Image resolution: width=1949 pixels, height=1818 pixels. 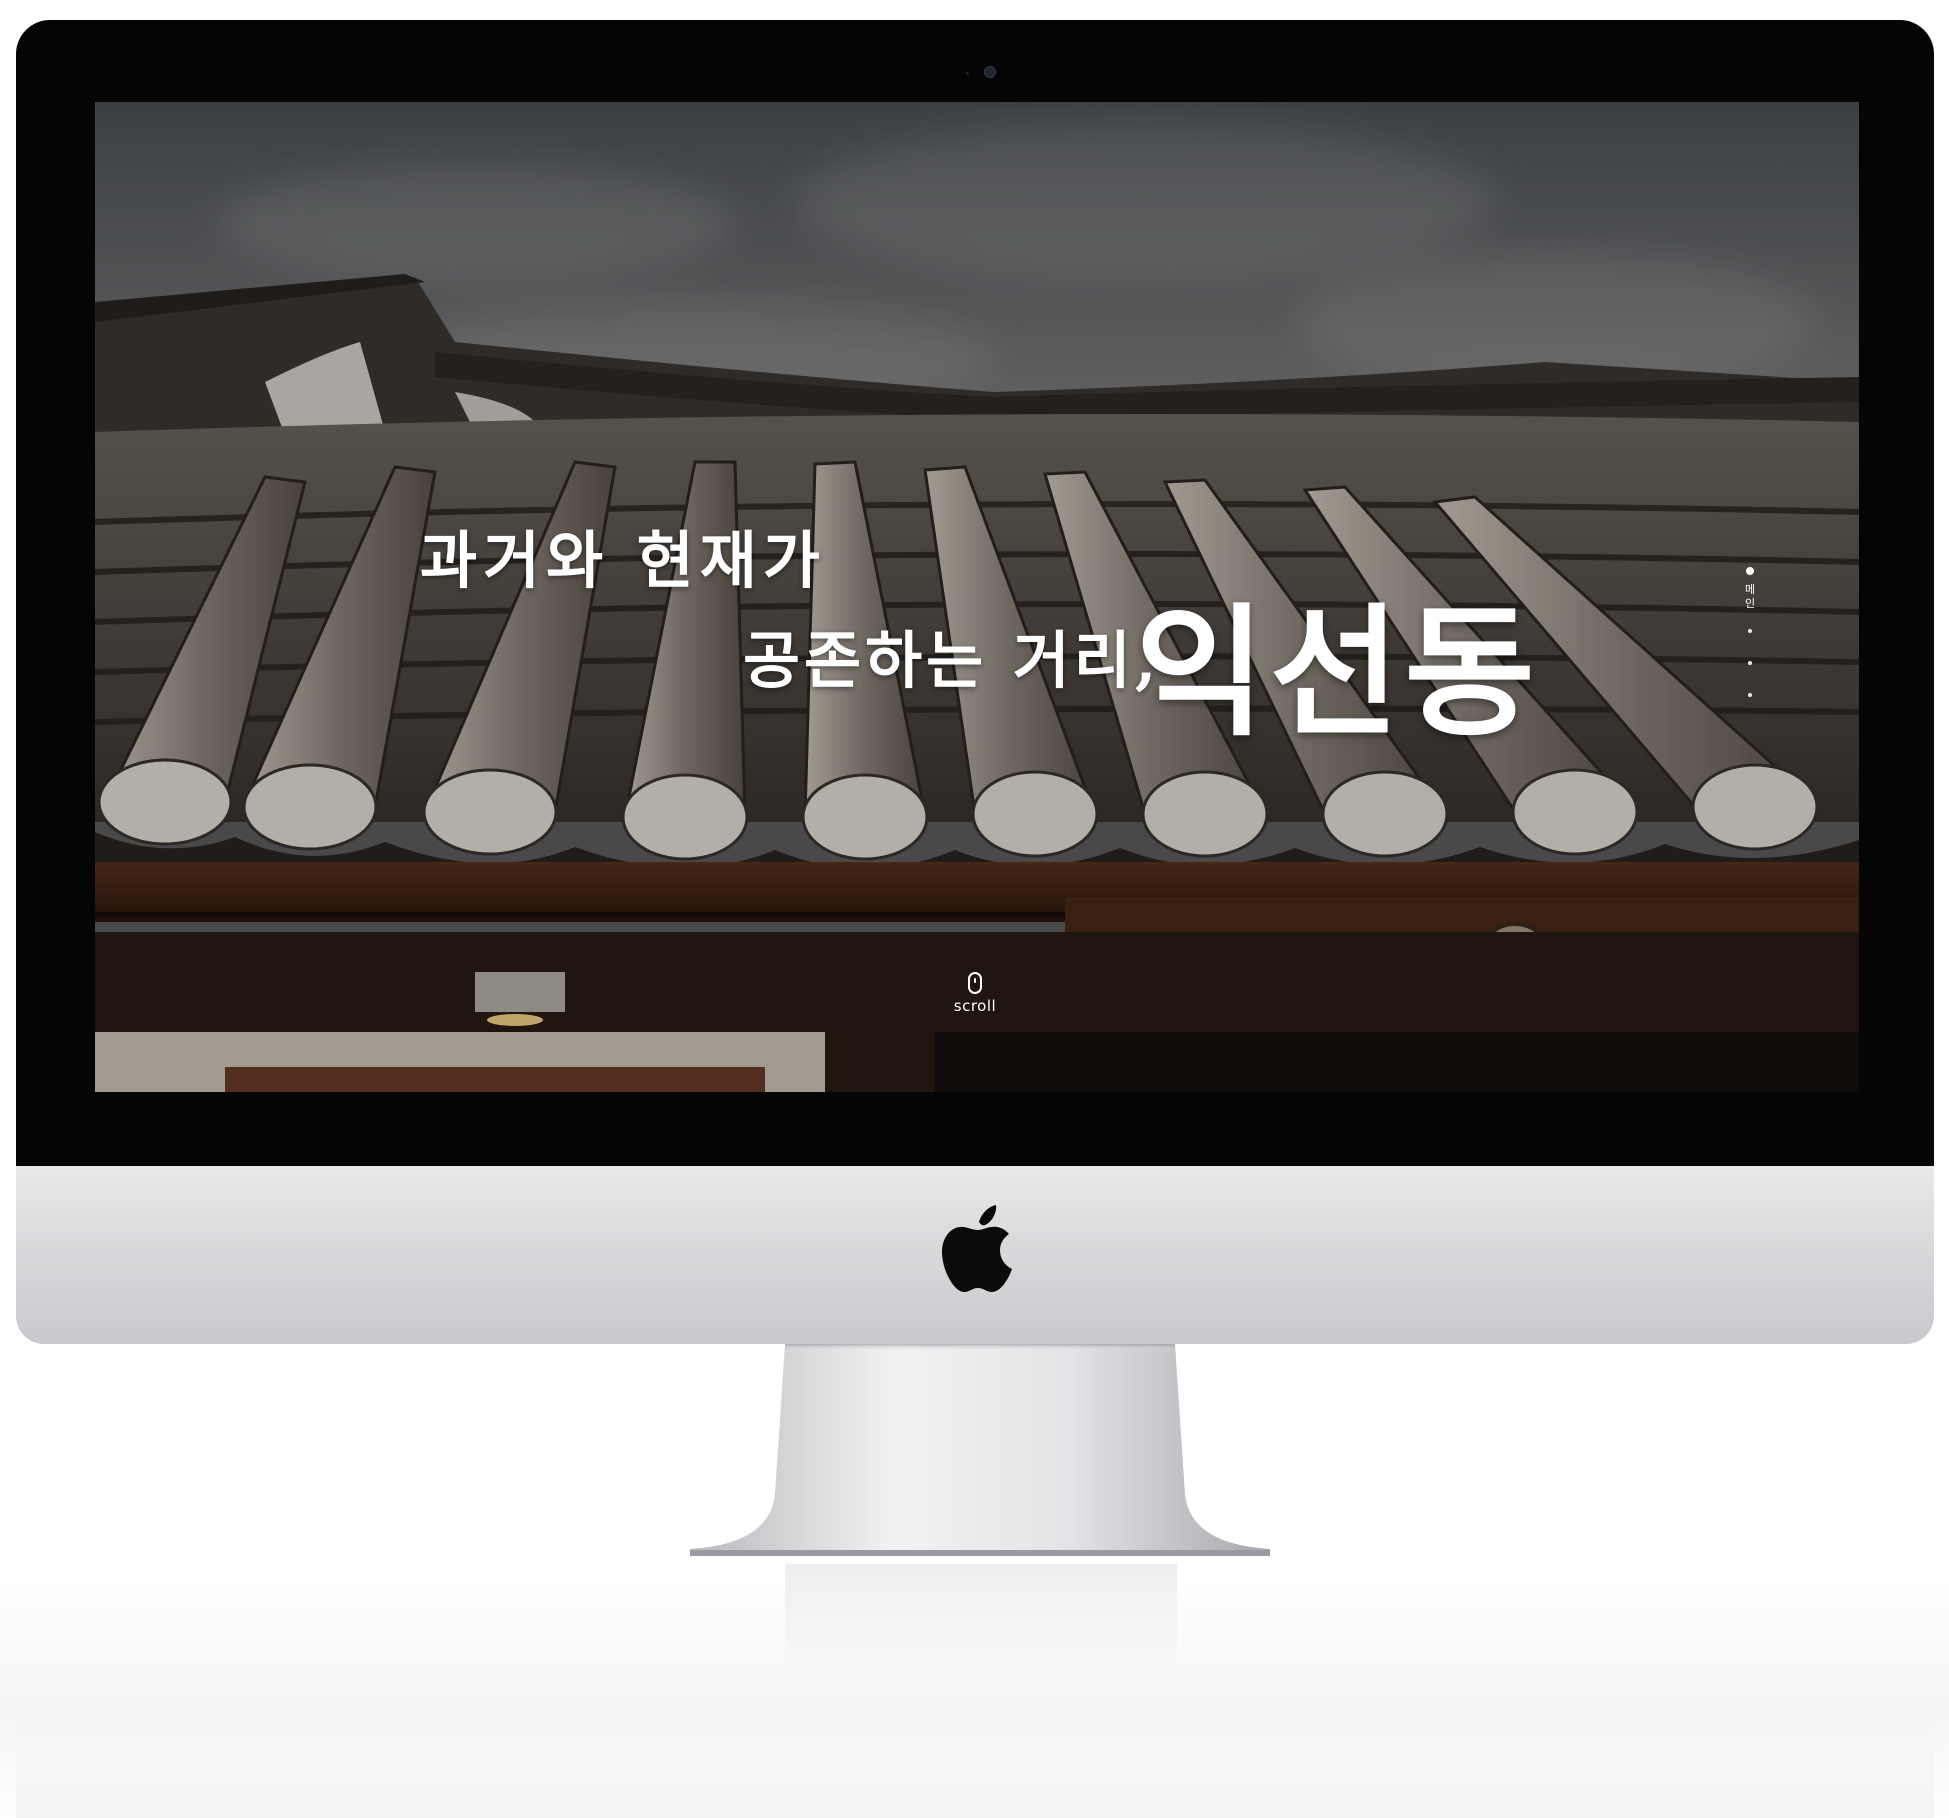 What do you see at coordinates (975, 1759) in the screenshot?
I see `chin-reflection` at bounding box center [975, 1759].